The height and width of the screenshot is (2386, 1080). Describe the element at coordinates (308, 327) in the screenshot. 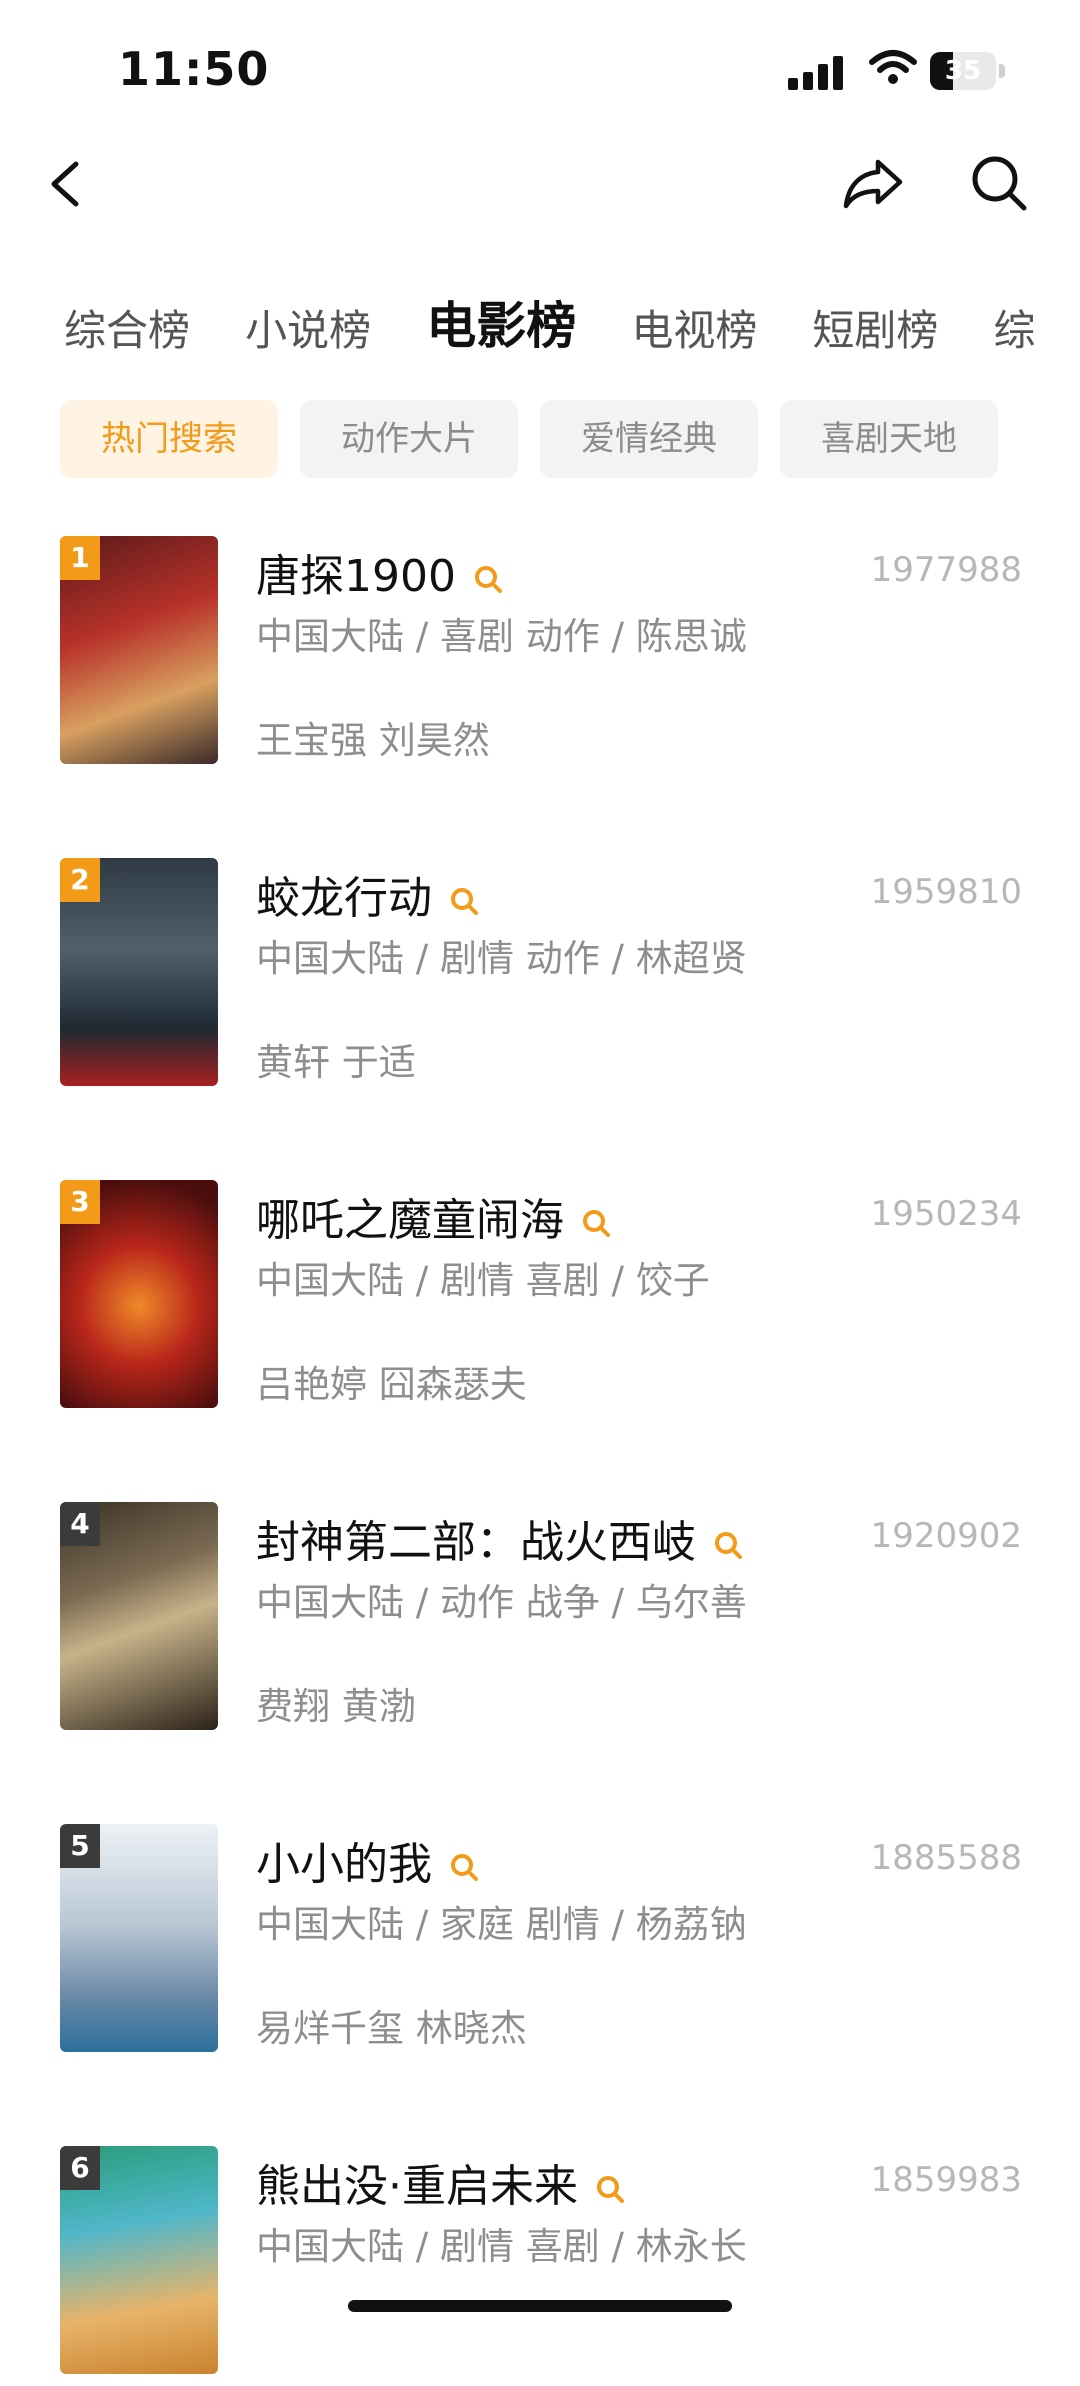

I see `tab-novel: 小说榜` at that location.